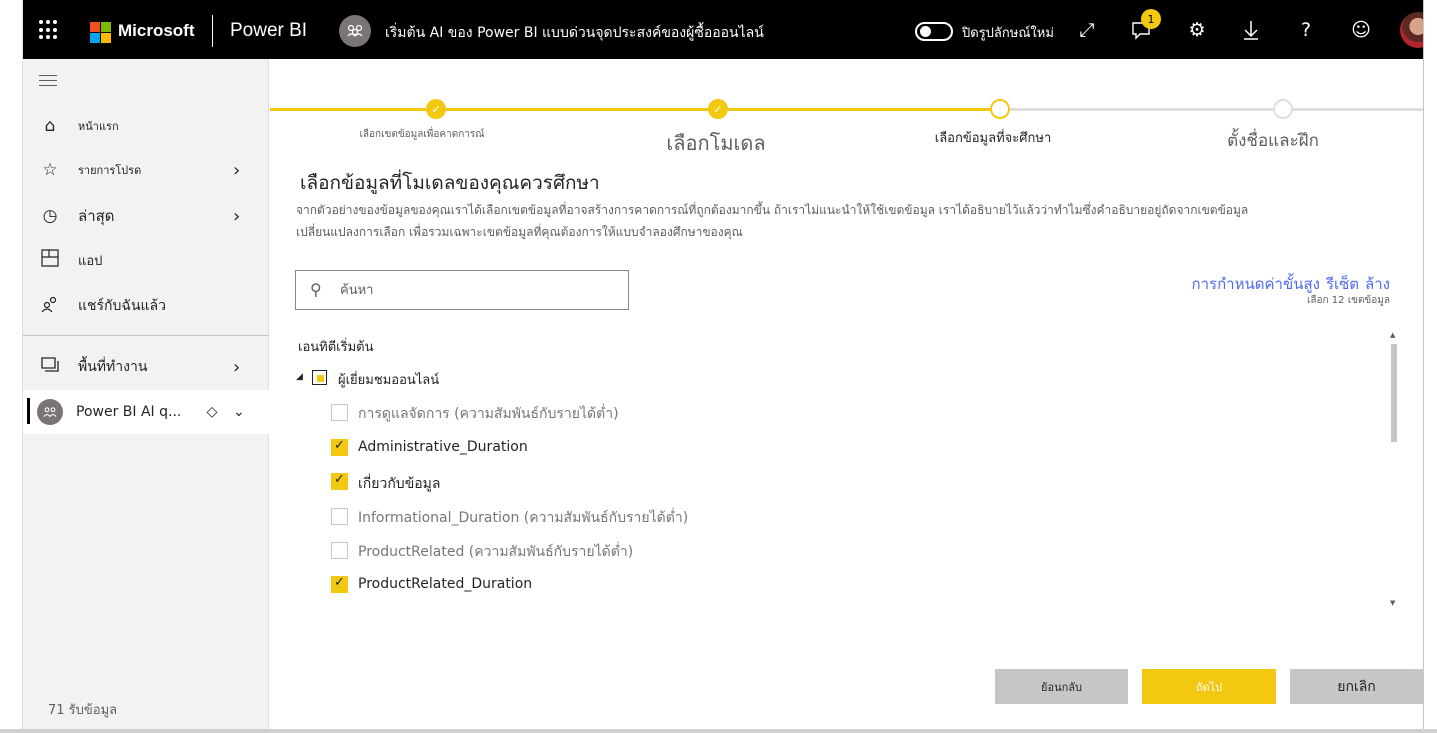 This screenshot has height=733, width=1437. What do you see at coordinates (90, 261) in the screenshot?
I see `sidebar-item-label: แอป` at bounding box center [90, 261].